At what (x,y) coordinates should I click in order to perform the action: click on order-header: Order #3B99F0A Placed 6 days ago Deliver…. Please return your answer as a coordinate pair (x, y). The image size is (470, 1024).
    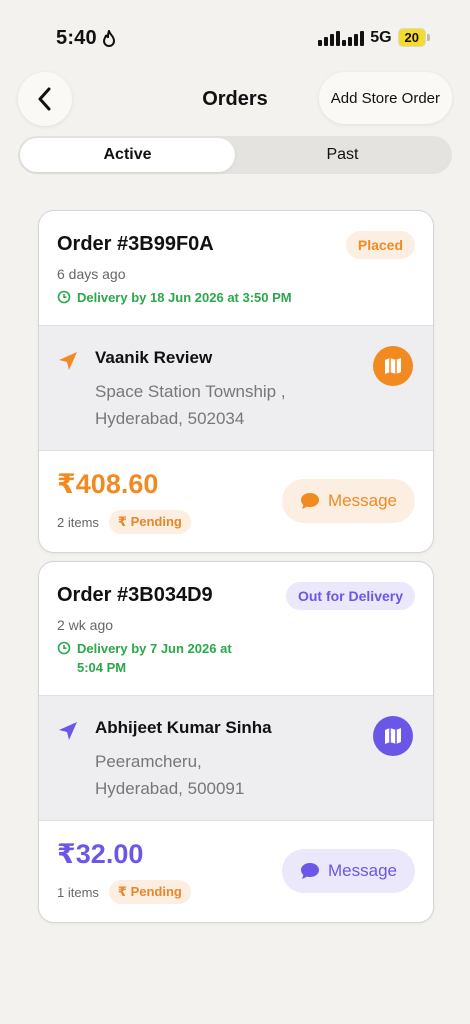
    Looking at the image, I should click on (236, 268).